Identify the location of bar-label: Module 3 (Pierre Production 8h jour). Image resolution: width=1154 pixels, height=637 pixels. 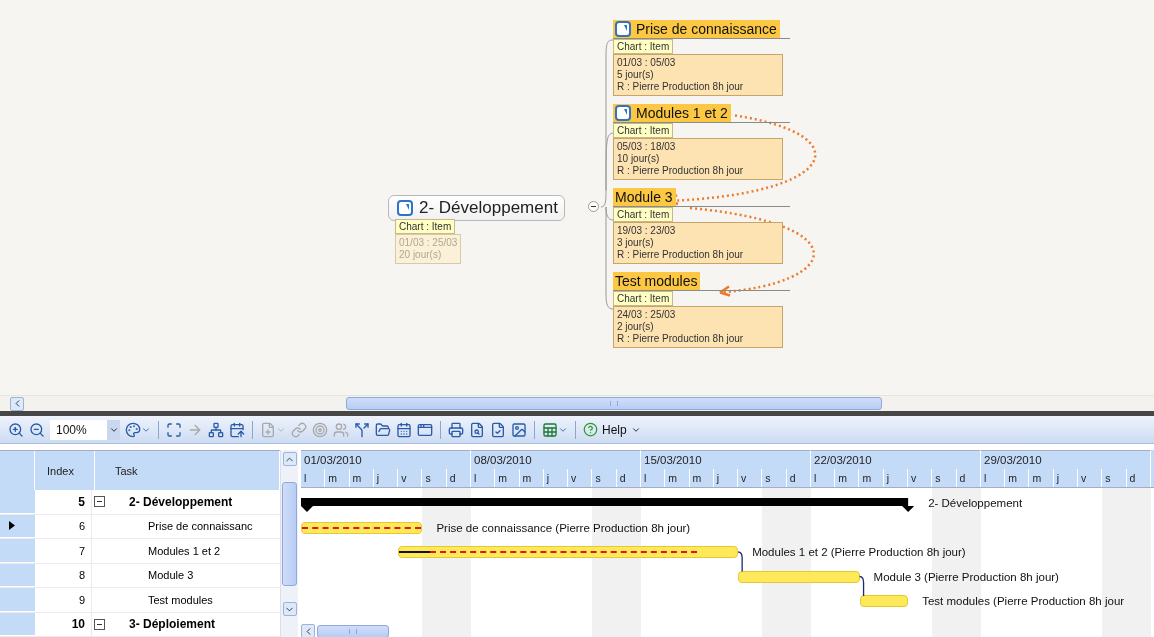
(966, 576).